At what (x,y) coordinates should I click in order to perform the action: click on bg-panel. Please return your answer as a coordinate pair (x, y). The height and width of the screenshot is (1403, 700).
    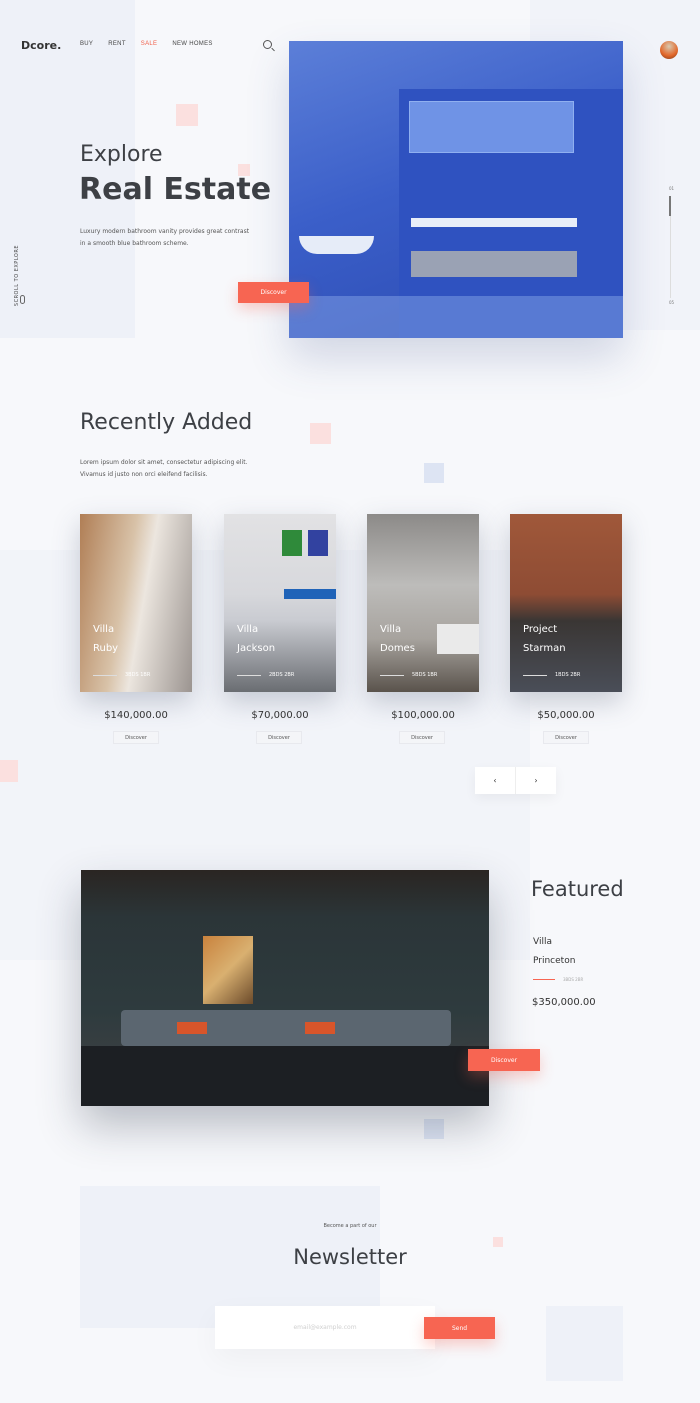
    Looking at the image, I should click on (584, 1343).